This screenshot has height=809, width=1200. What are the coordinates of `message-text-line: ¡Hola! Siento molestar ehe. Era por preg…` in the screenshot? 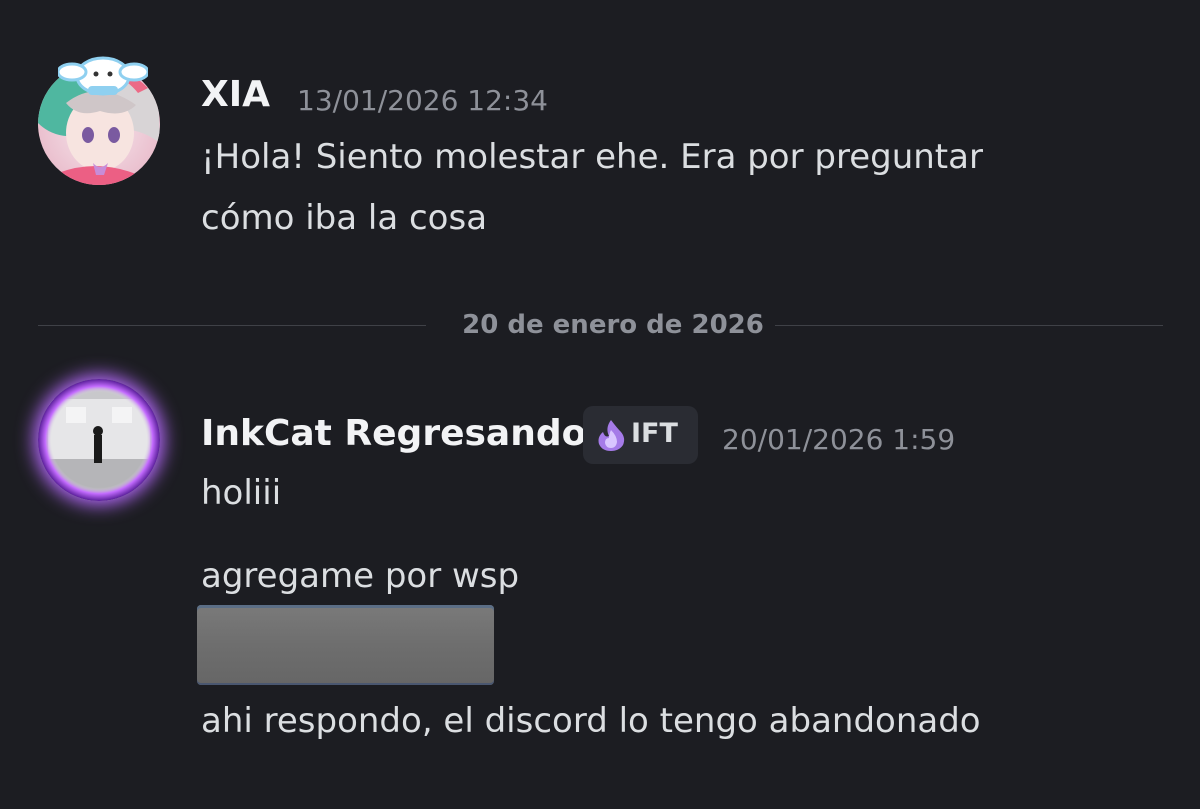 It's located at (592, 157).